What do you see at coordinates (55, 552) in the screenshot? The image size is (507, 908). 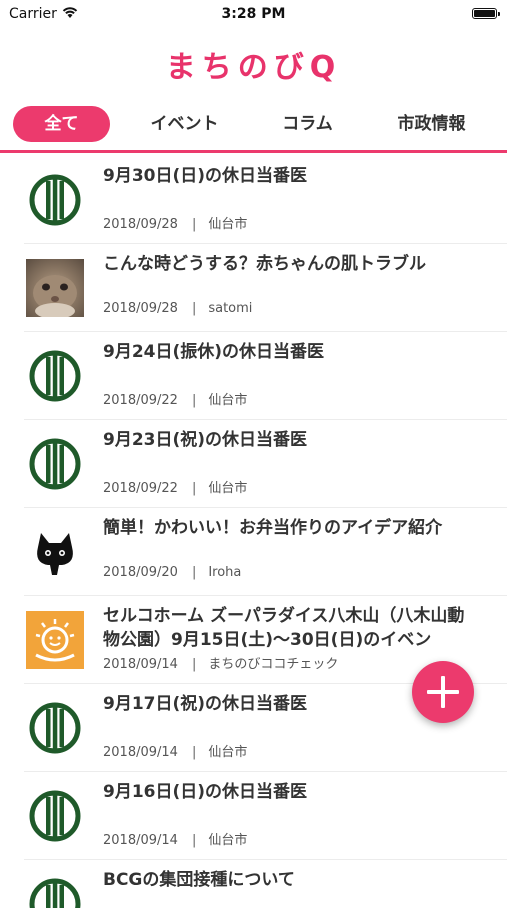 I see `black-cat-icon` at bounding box center [55, 552].